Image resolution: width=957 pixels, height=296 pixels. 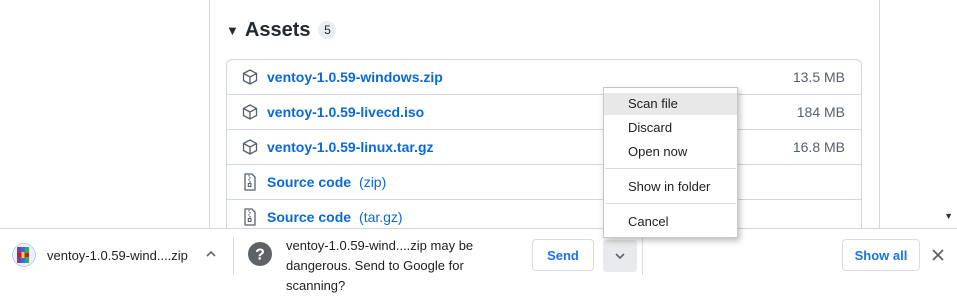 What do you see at coordinates (670, 187) in the screenshot?
I see `menu-item-show-in-folder: Show in folder` at bounding box center [670, 187].